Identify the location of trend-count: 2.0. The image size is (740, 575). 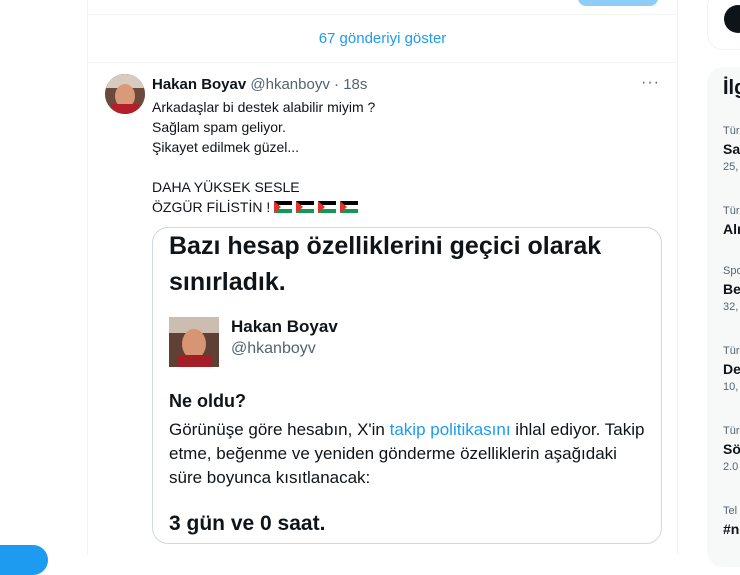
(731, 467).